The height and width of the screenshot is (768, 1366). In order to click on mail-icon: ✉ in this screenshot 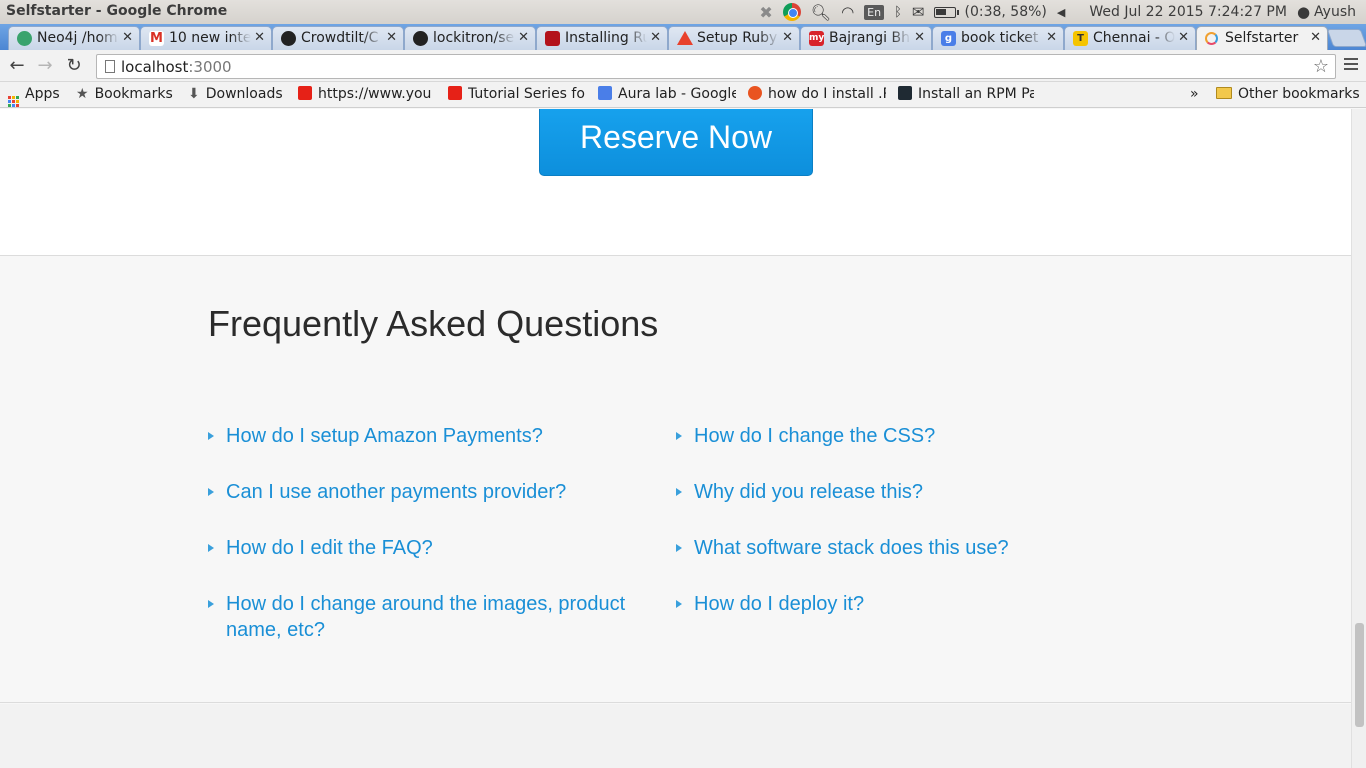, I will do `click(918, 12)`.